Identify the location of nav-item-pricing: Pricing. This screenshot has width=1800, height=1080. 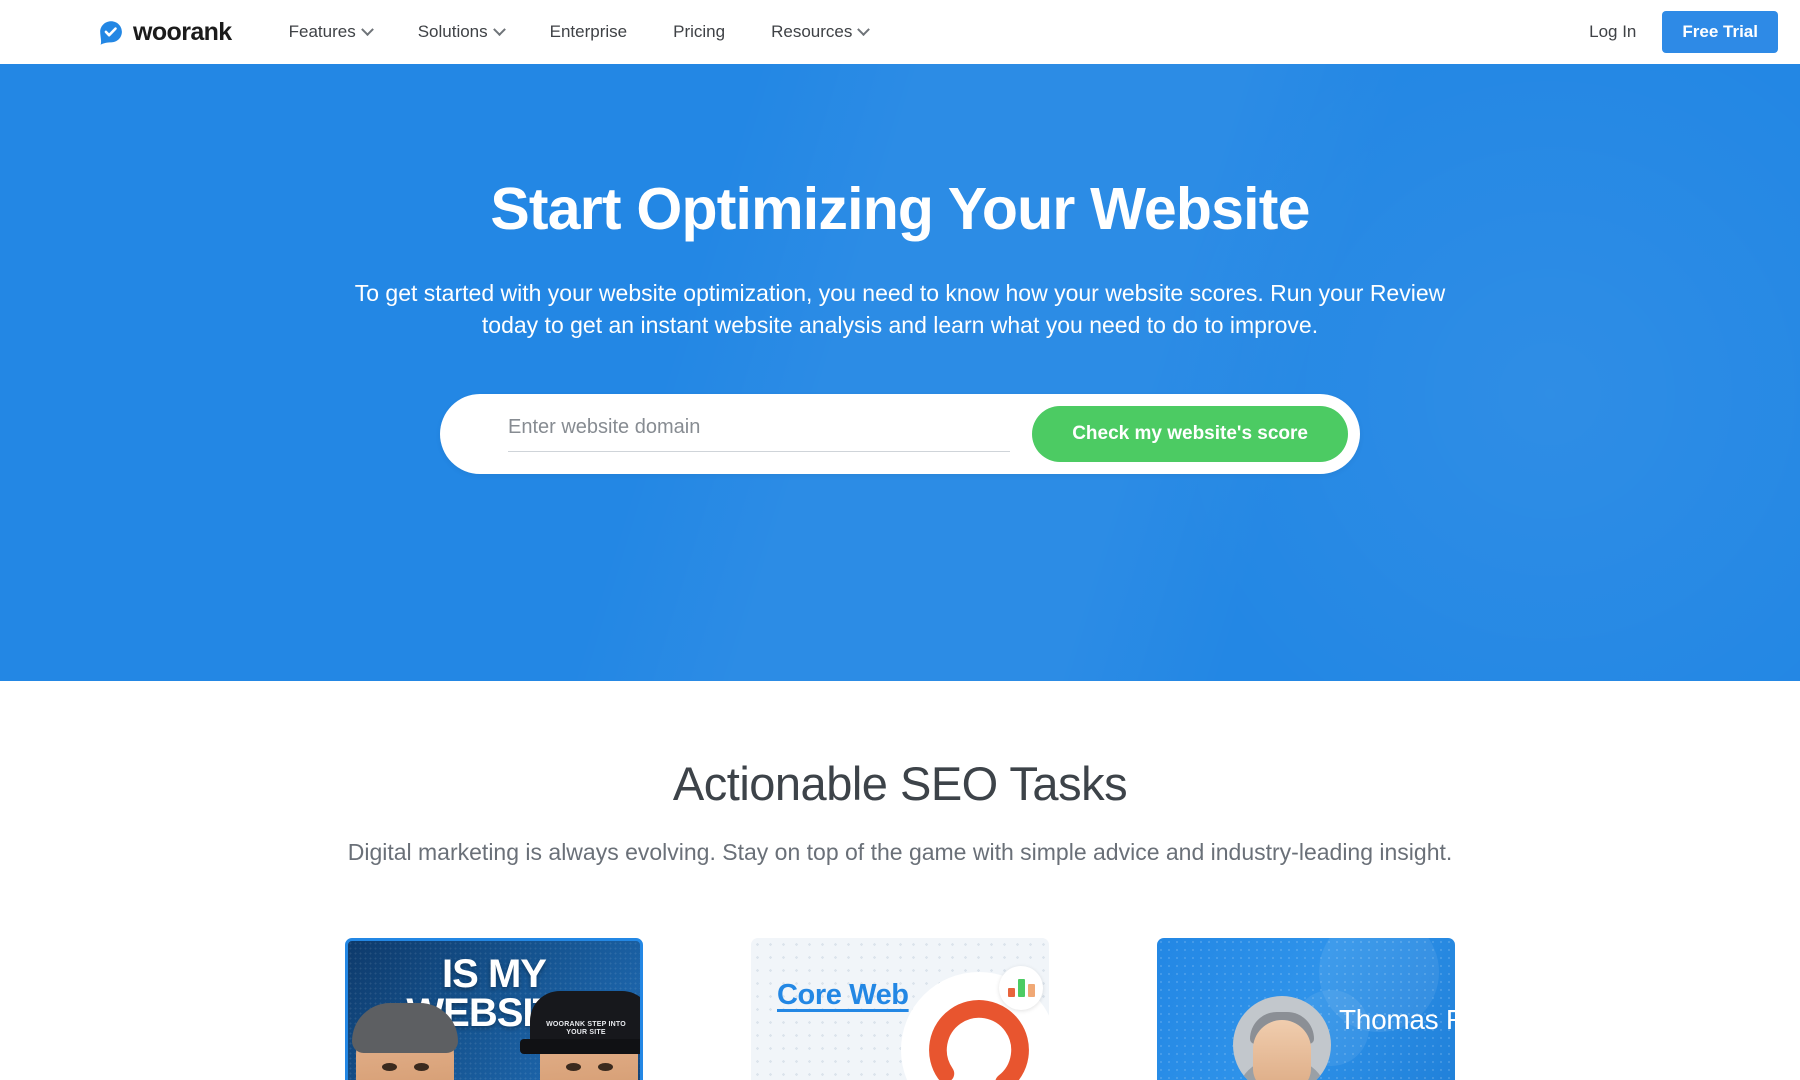
(699, 32).